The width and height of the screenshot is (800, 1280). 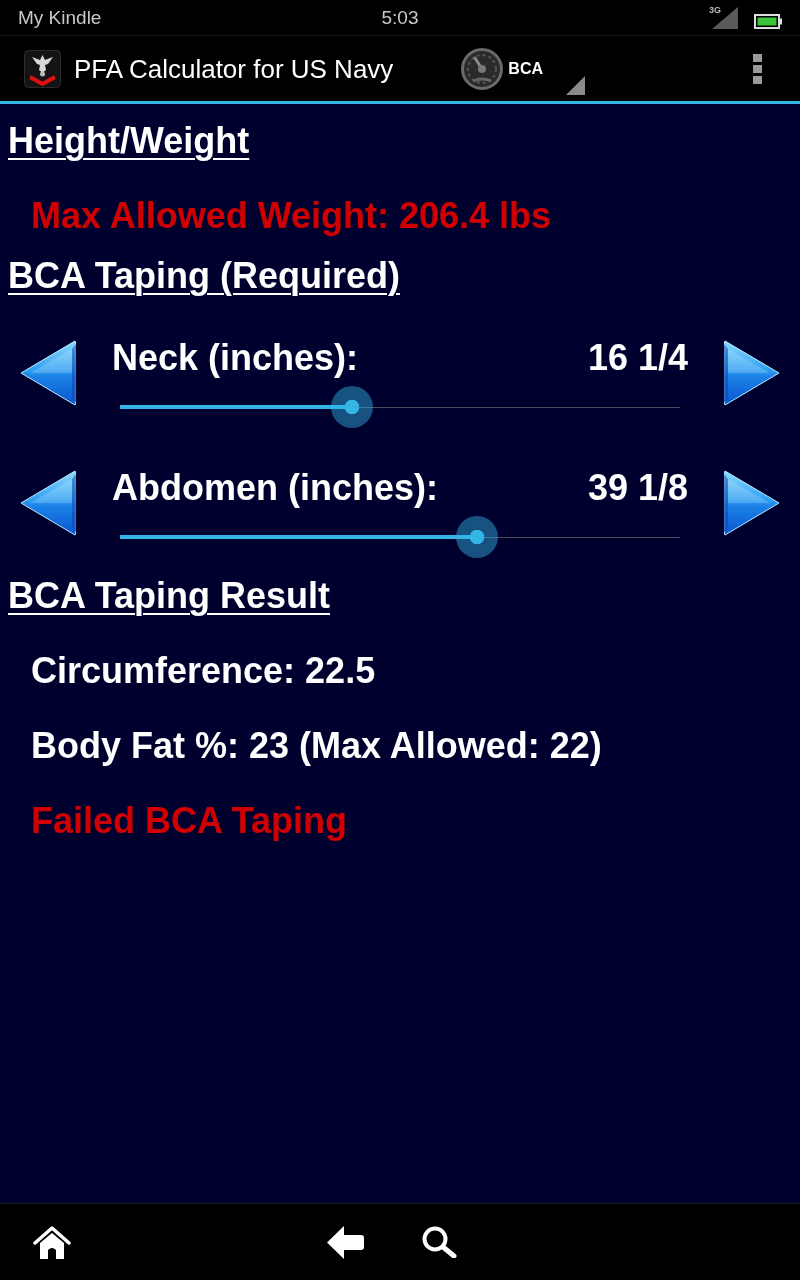 What do you see at coordinates (203, 671) in the screenshot?
I see `result-text: Circumference: 22.5` at bounding box center [203, 671].